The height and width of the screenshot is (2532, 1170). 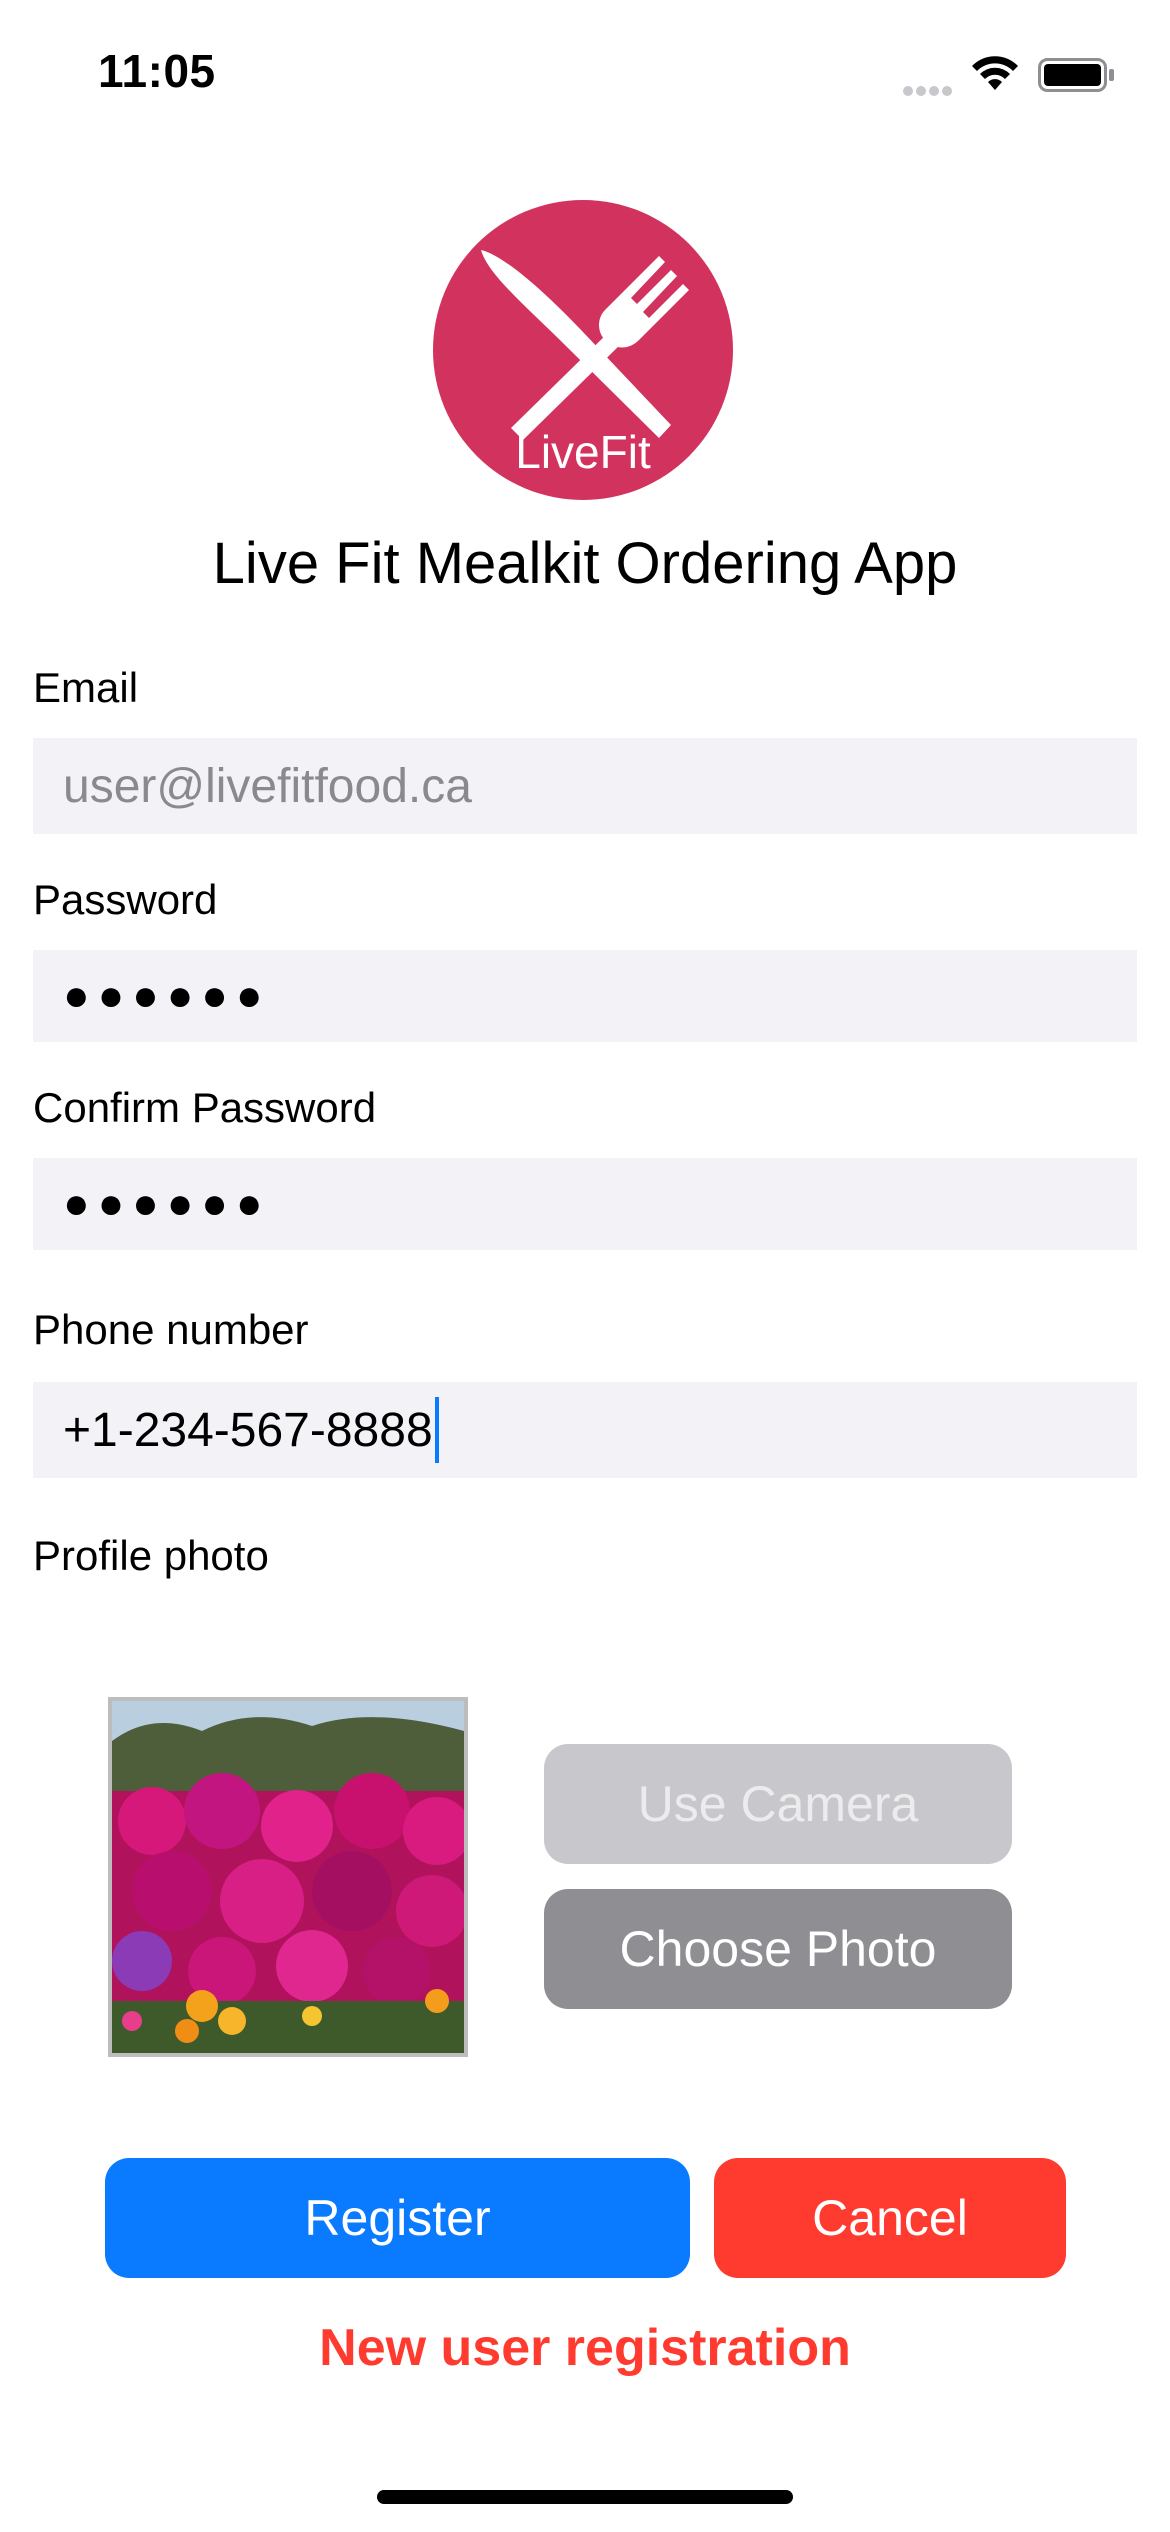 What do you see at coordinates (778, 1804) in the screenshot?
I see `use-camera-button: Use Camera` at bounding box center [778, 1804].